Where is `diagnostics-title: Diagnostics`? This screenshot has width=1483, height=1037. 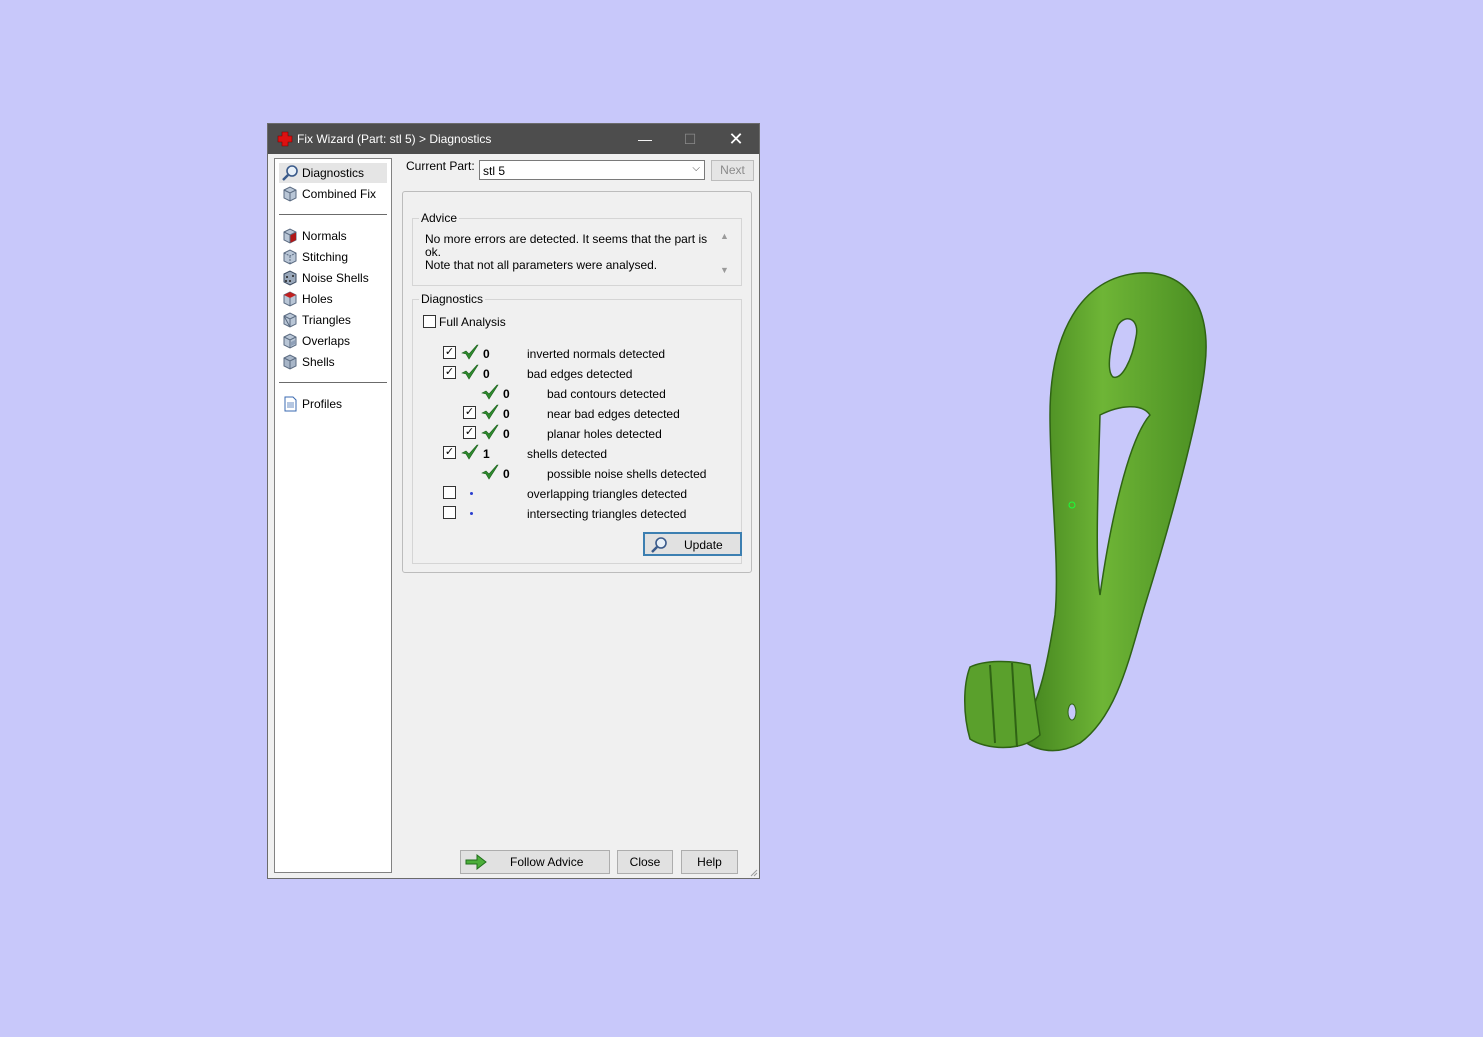 diagnostics-title: Diagnostics is located at coordinates (452, 299).